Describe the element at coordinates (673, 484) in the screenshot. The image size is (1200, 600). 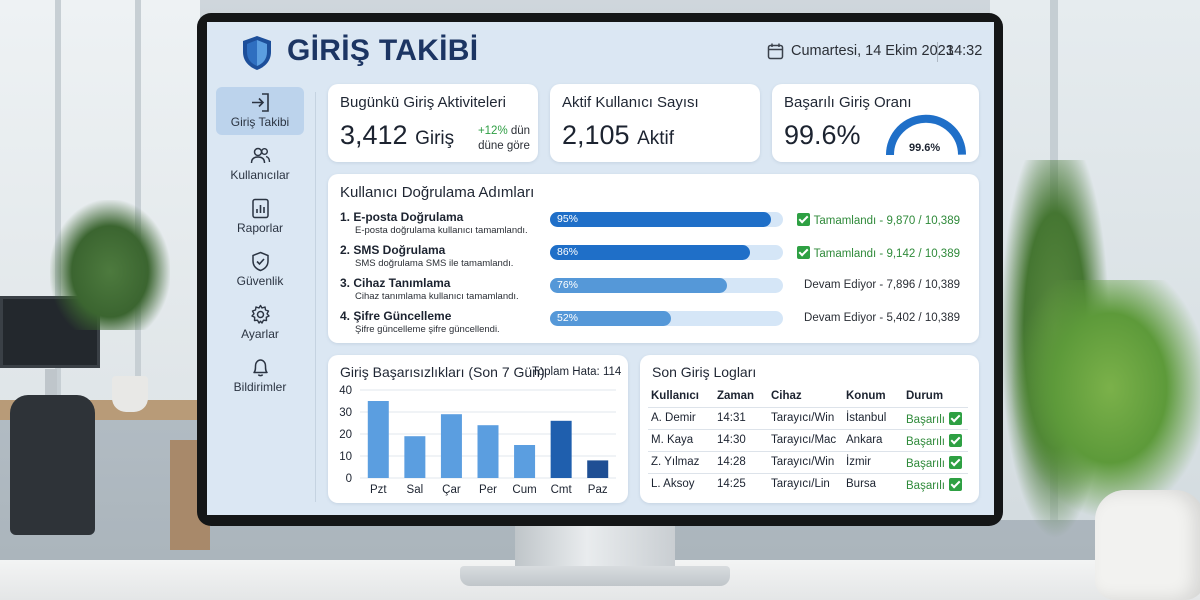
I see `table-cell: L. Aksoy` at that location.